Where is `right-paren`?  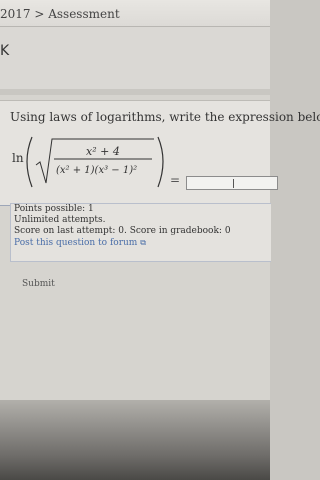 right-paren is located at coordinates (160, 162).